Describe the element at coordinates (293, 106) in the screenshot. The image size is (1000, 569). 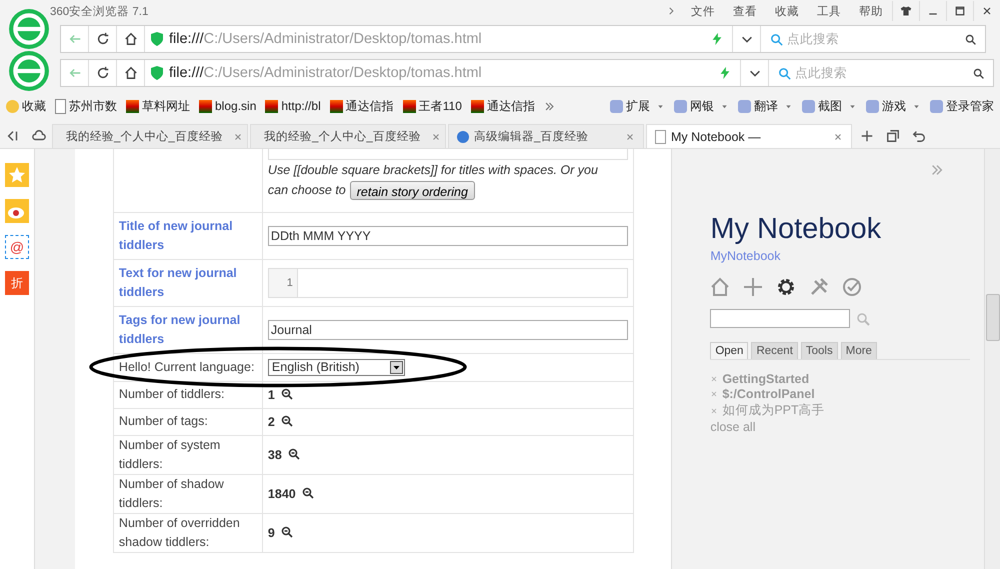
I see `bookmark-item: http://bl` at that location.